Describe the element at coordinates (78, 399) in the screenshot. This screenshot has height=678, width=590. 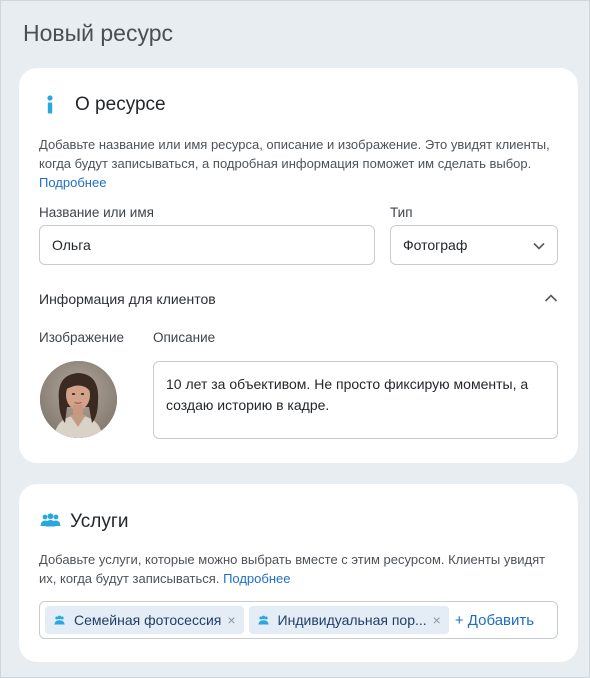
I see `avatar` at that location.